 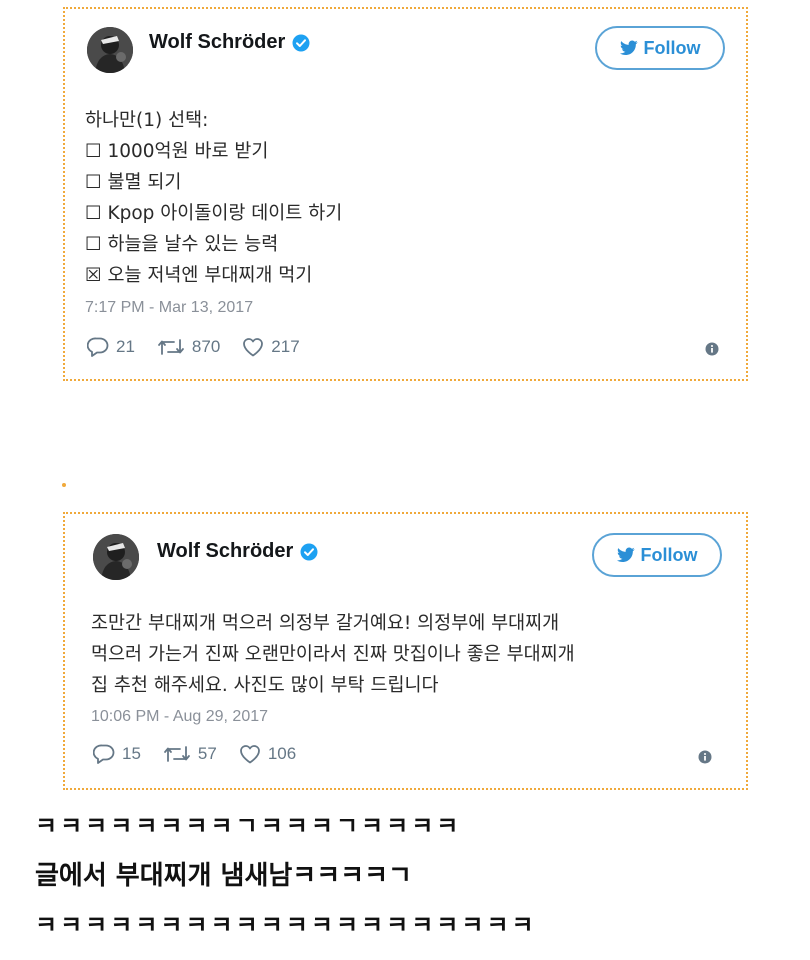 What do you see at coordinates (111, 347) in the screenshot?
I see `reply-button: 21` at bounding box center [111, 347].